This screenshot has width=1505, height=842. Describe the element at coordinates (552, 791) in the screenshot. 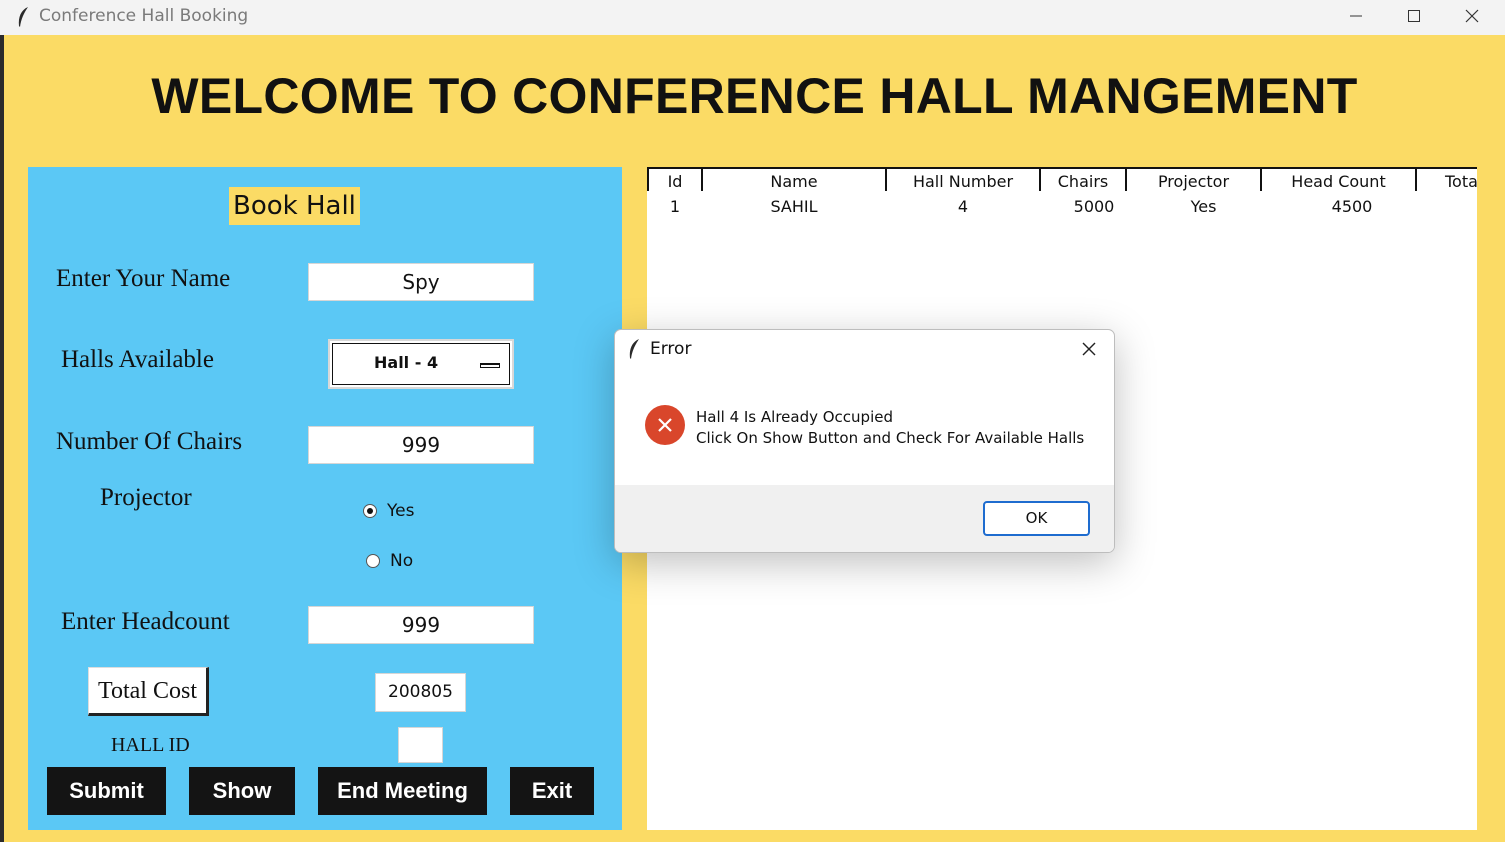

I see `exit-button: Exit` at that location.